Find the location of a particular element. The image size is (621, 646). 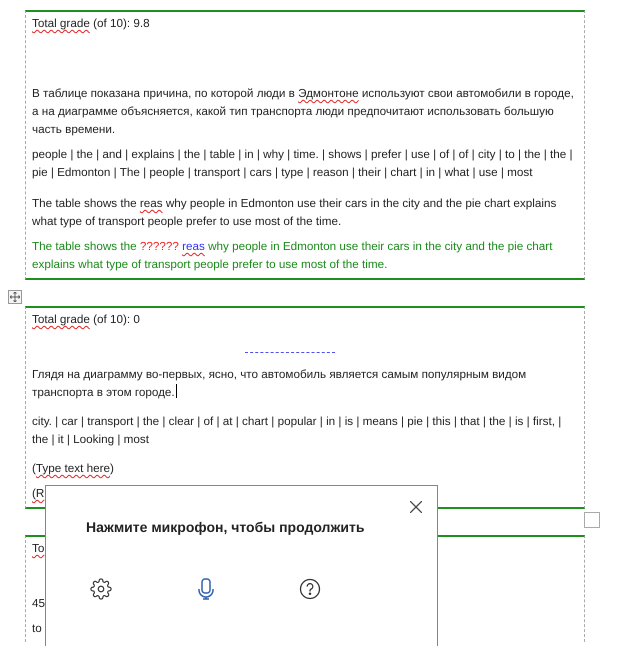

grade-text: To is located at coordinates (38, 549).